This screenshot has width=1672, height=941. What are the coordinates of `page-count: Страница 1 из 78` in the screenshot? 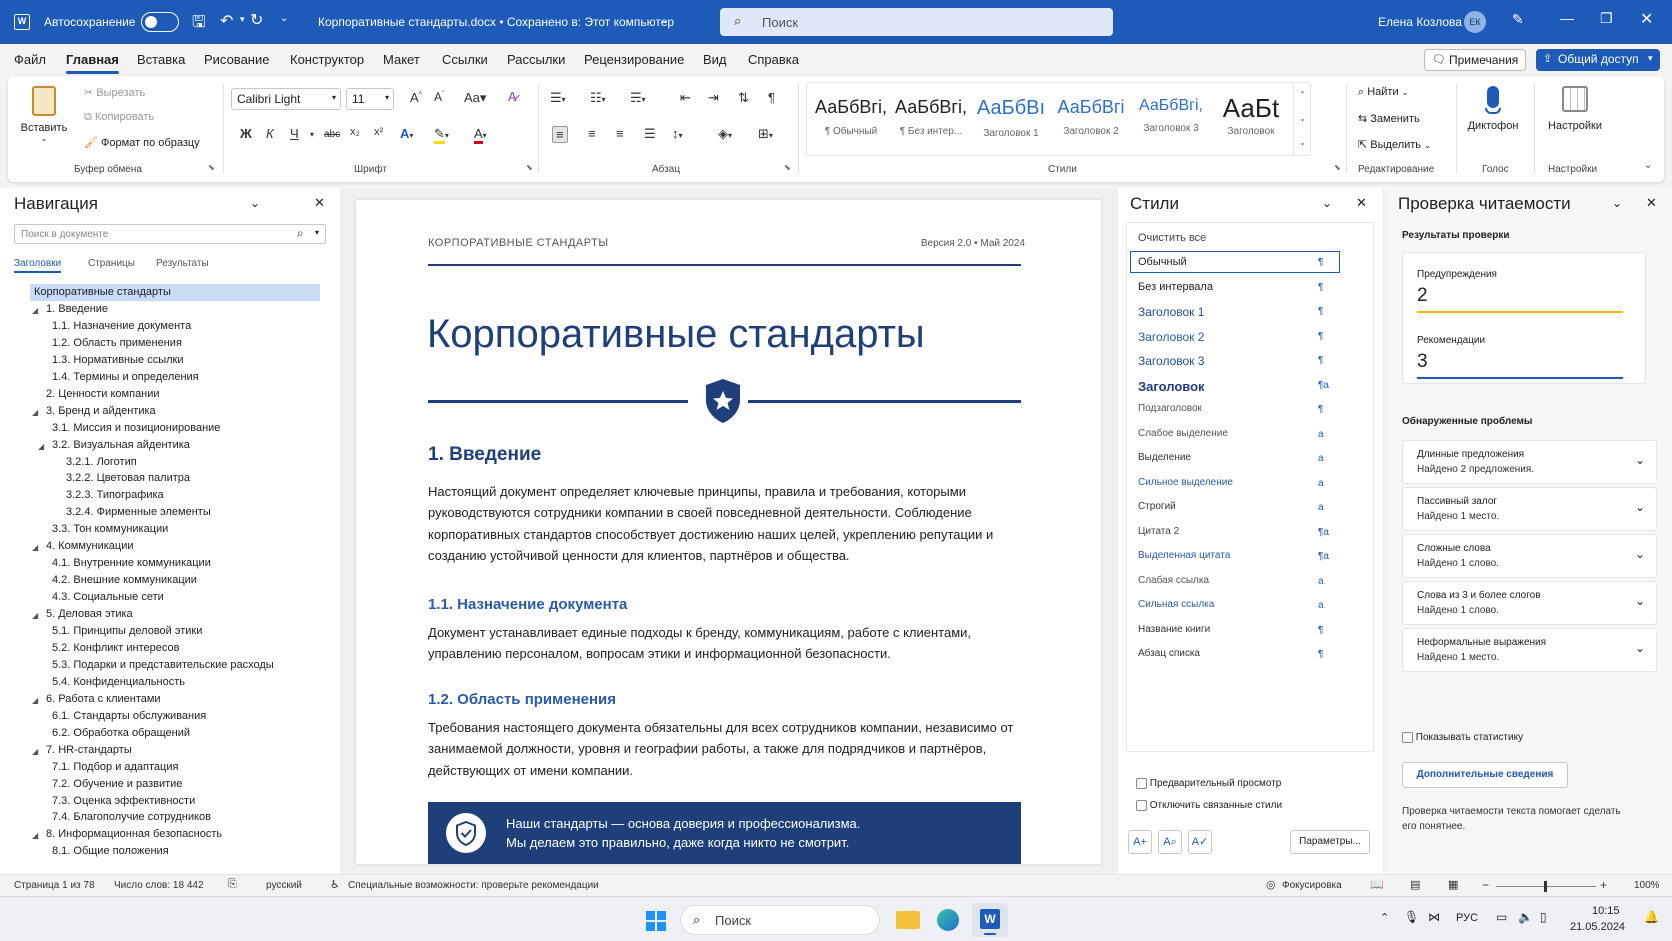 It's located at (54, 885).